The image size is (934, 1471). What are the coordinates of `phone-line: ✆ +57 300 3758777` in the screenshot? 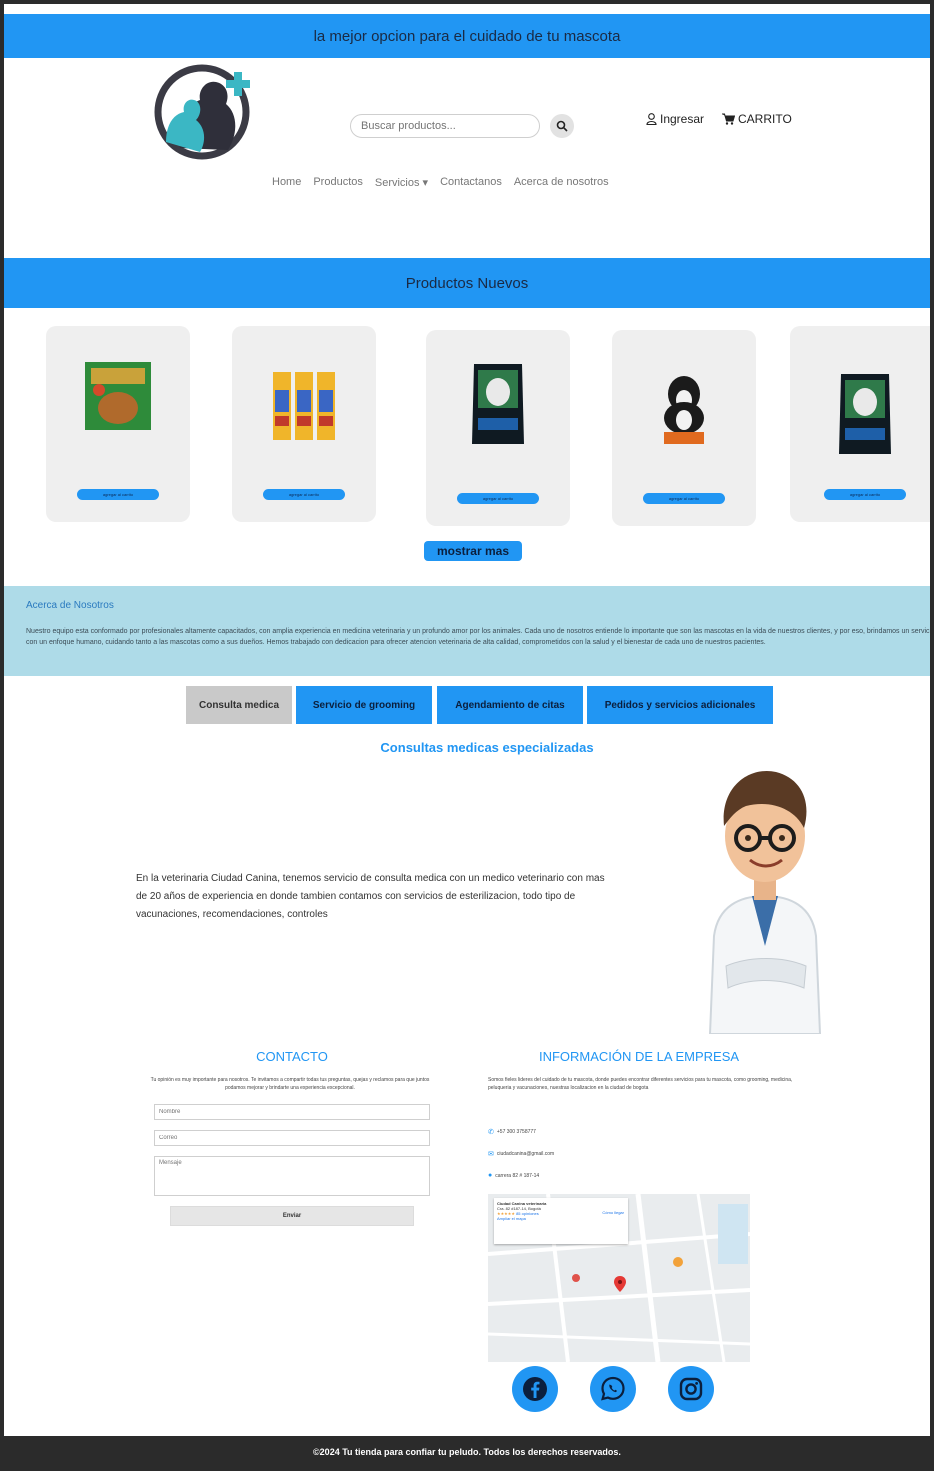 It's located at (512, 1132).